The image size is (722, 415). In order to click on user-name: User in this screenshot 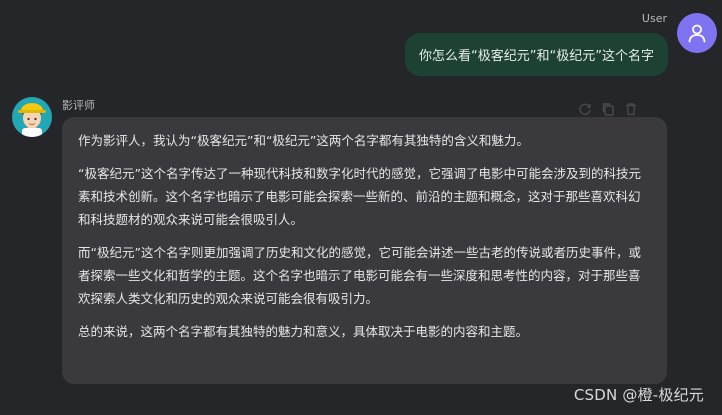, I will do `click(654, 18)`.